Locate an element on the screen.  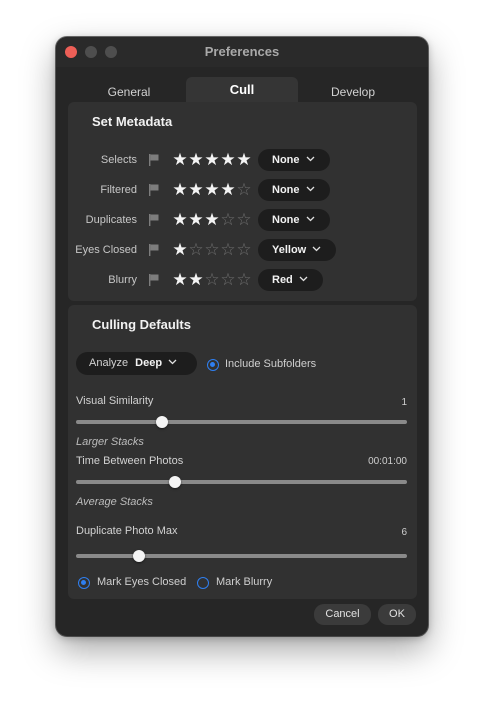
visual-similarity-slider is located at coordinates (241, 422).